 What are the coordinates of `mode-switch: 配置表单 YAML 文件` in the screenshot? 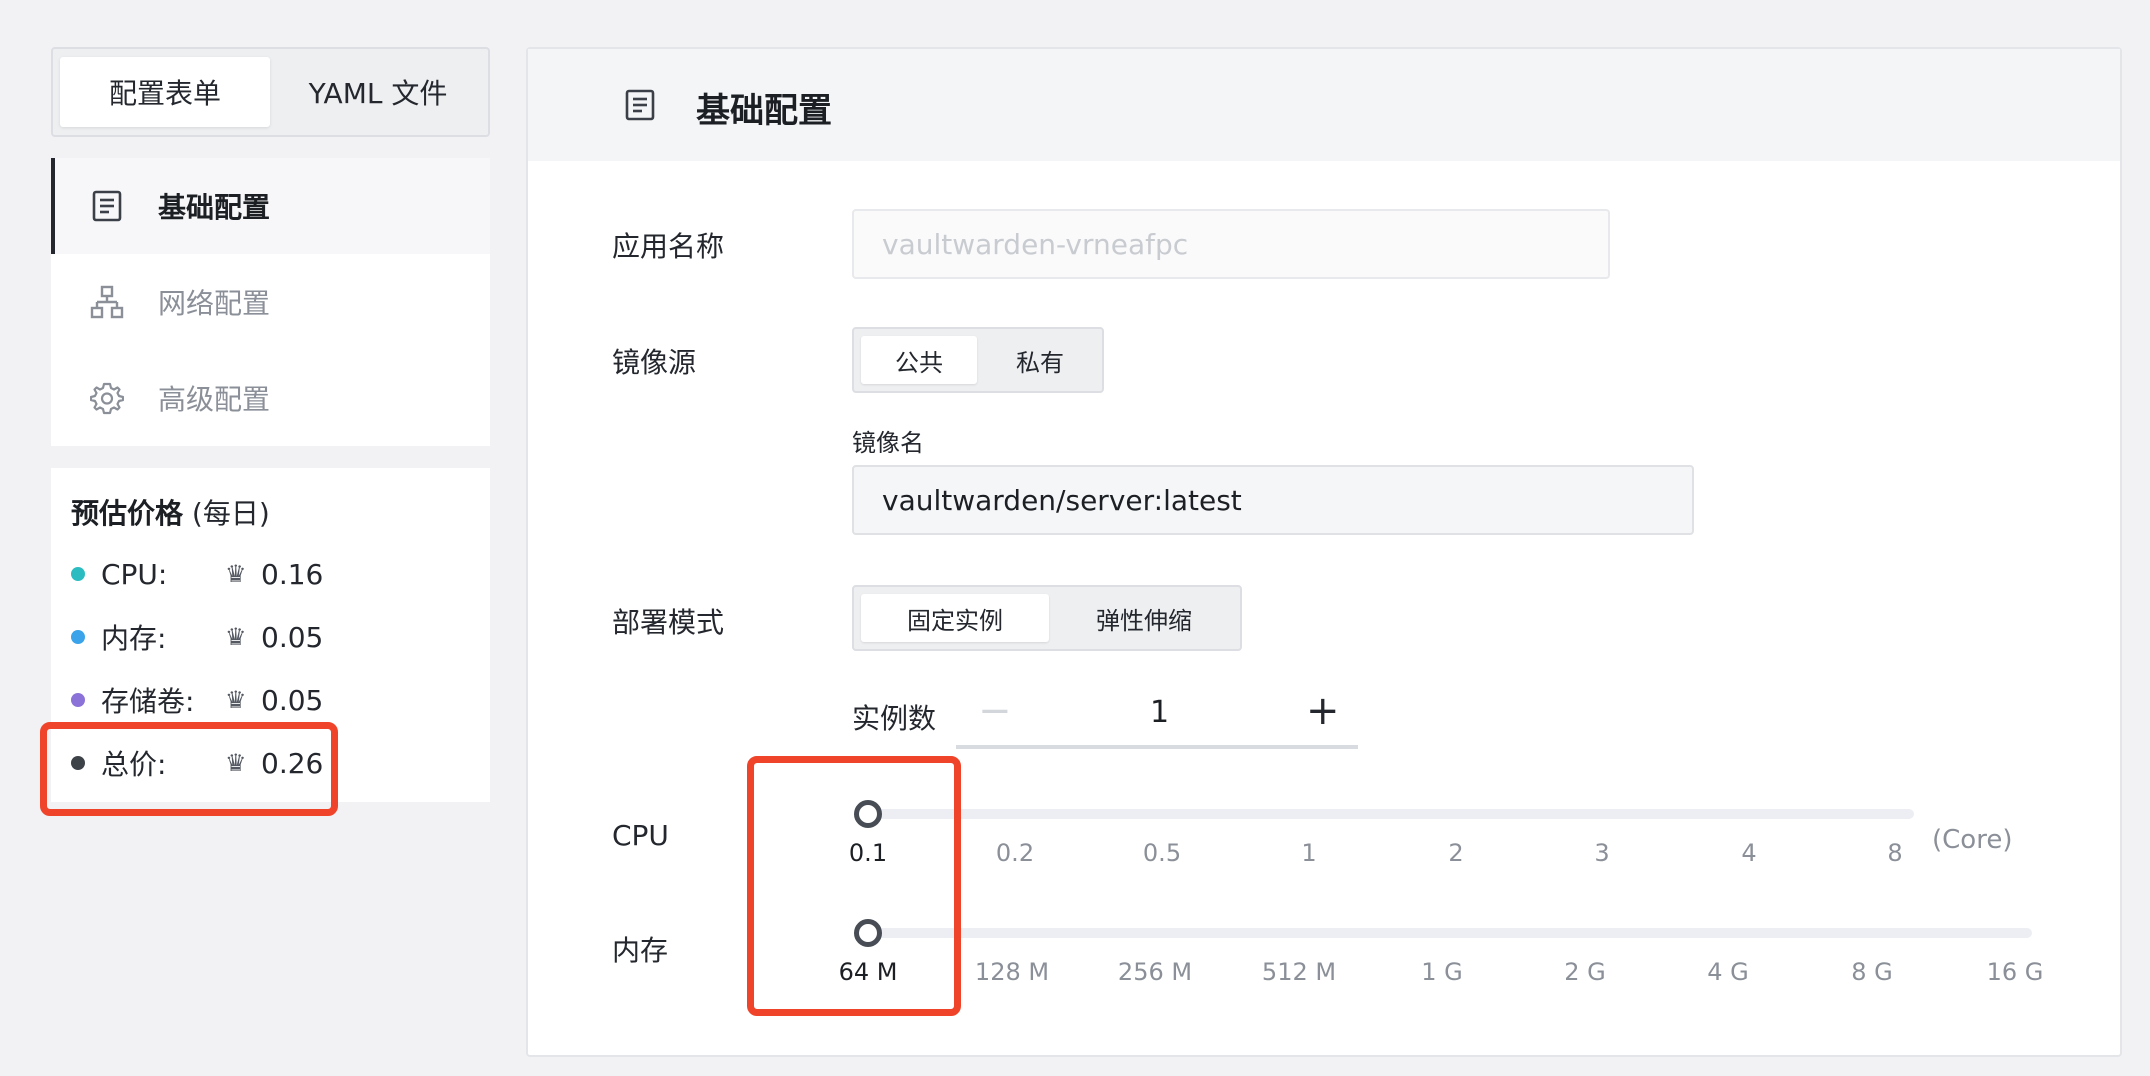 It's located at (270, 92).